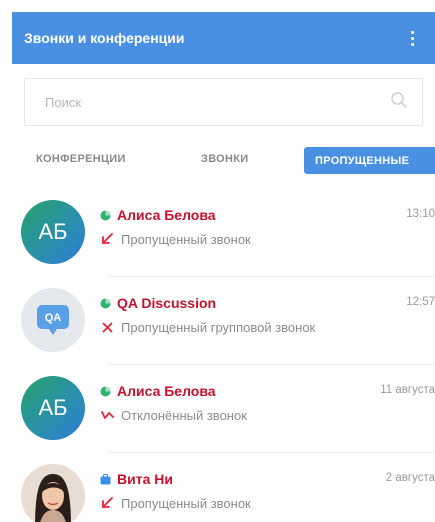 This screenshot has width=435, height=522. Describe the element at coordinates (223, 38) in the screenshot. I see `app-header: Звонки и конференции` at that location.